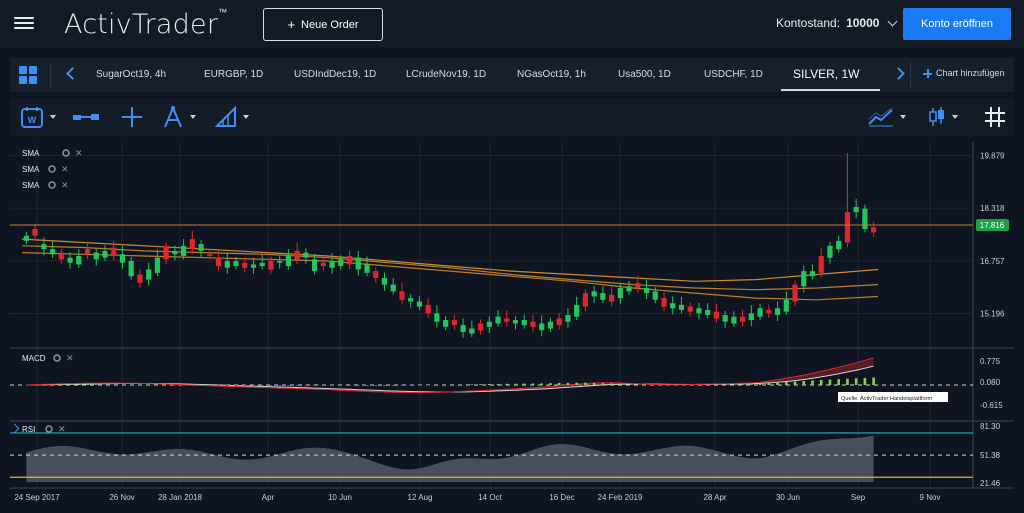 The image size is (1024, 513). I want to click on candlestick-type-button, so click(943, 117).